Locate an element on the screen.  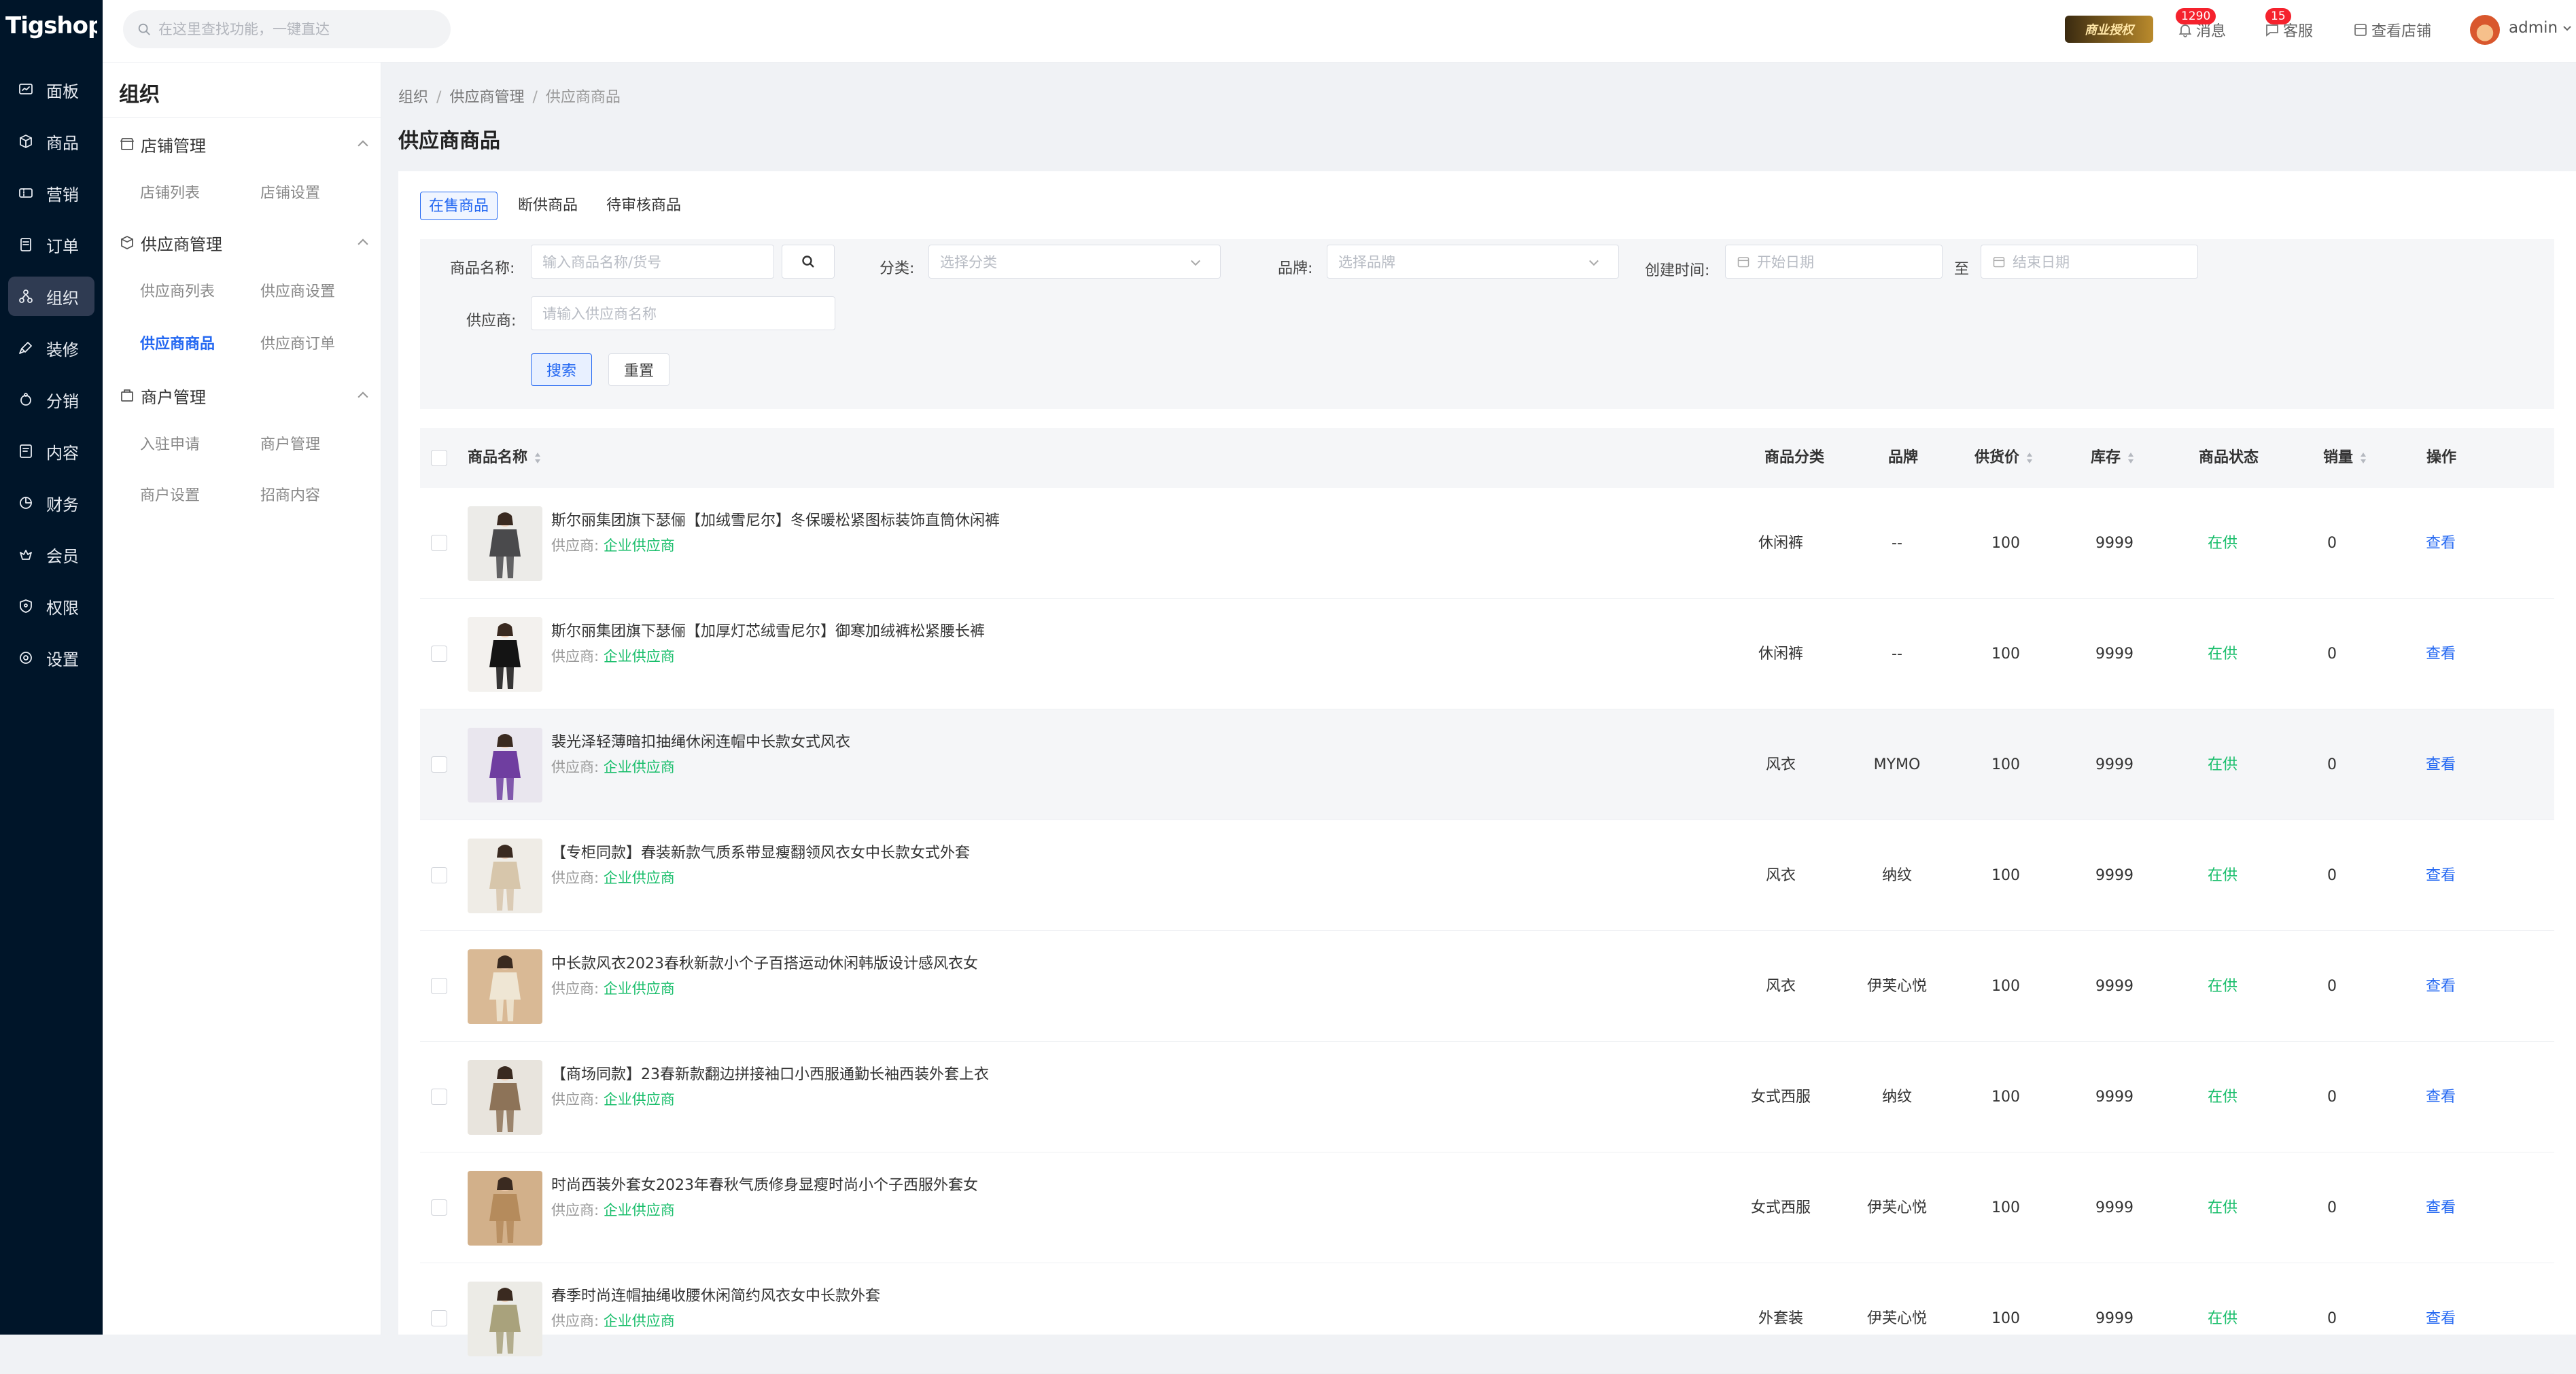
nav-item: 内容 is located at coordinates (51, 451).